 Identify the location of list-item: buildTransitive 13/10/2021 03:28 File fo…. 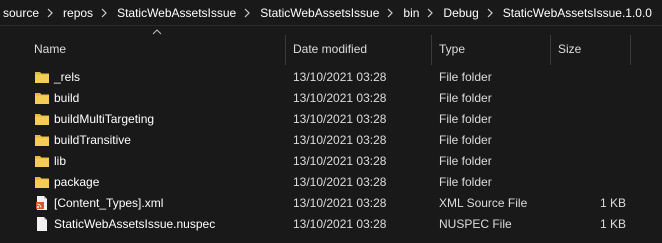
(331, 140).